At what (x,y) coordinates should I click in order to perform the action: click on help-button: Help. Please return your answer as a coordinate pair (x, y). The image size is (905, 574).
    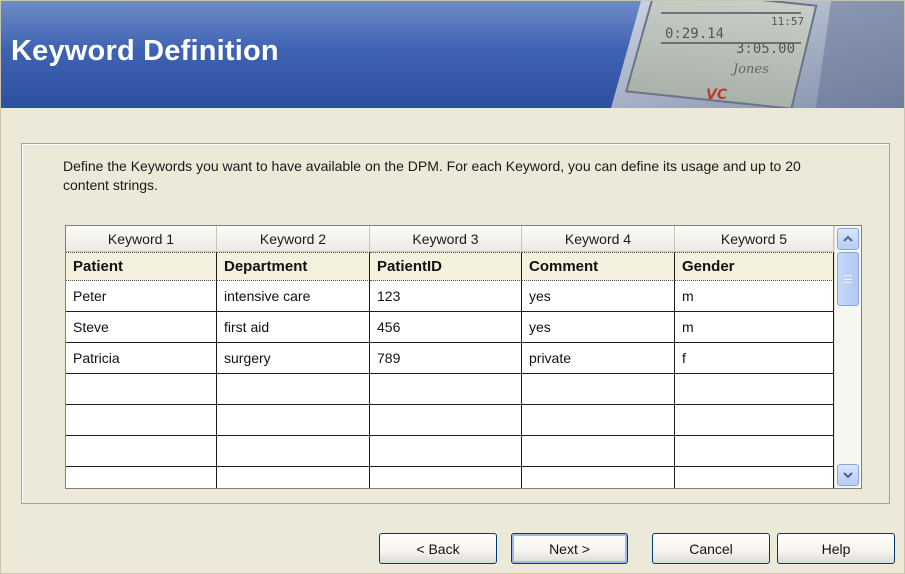
    Looking at the image, I should click on (836, 548).